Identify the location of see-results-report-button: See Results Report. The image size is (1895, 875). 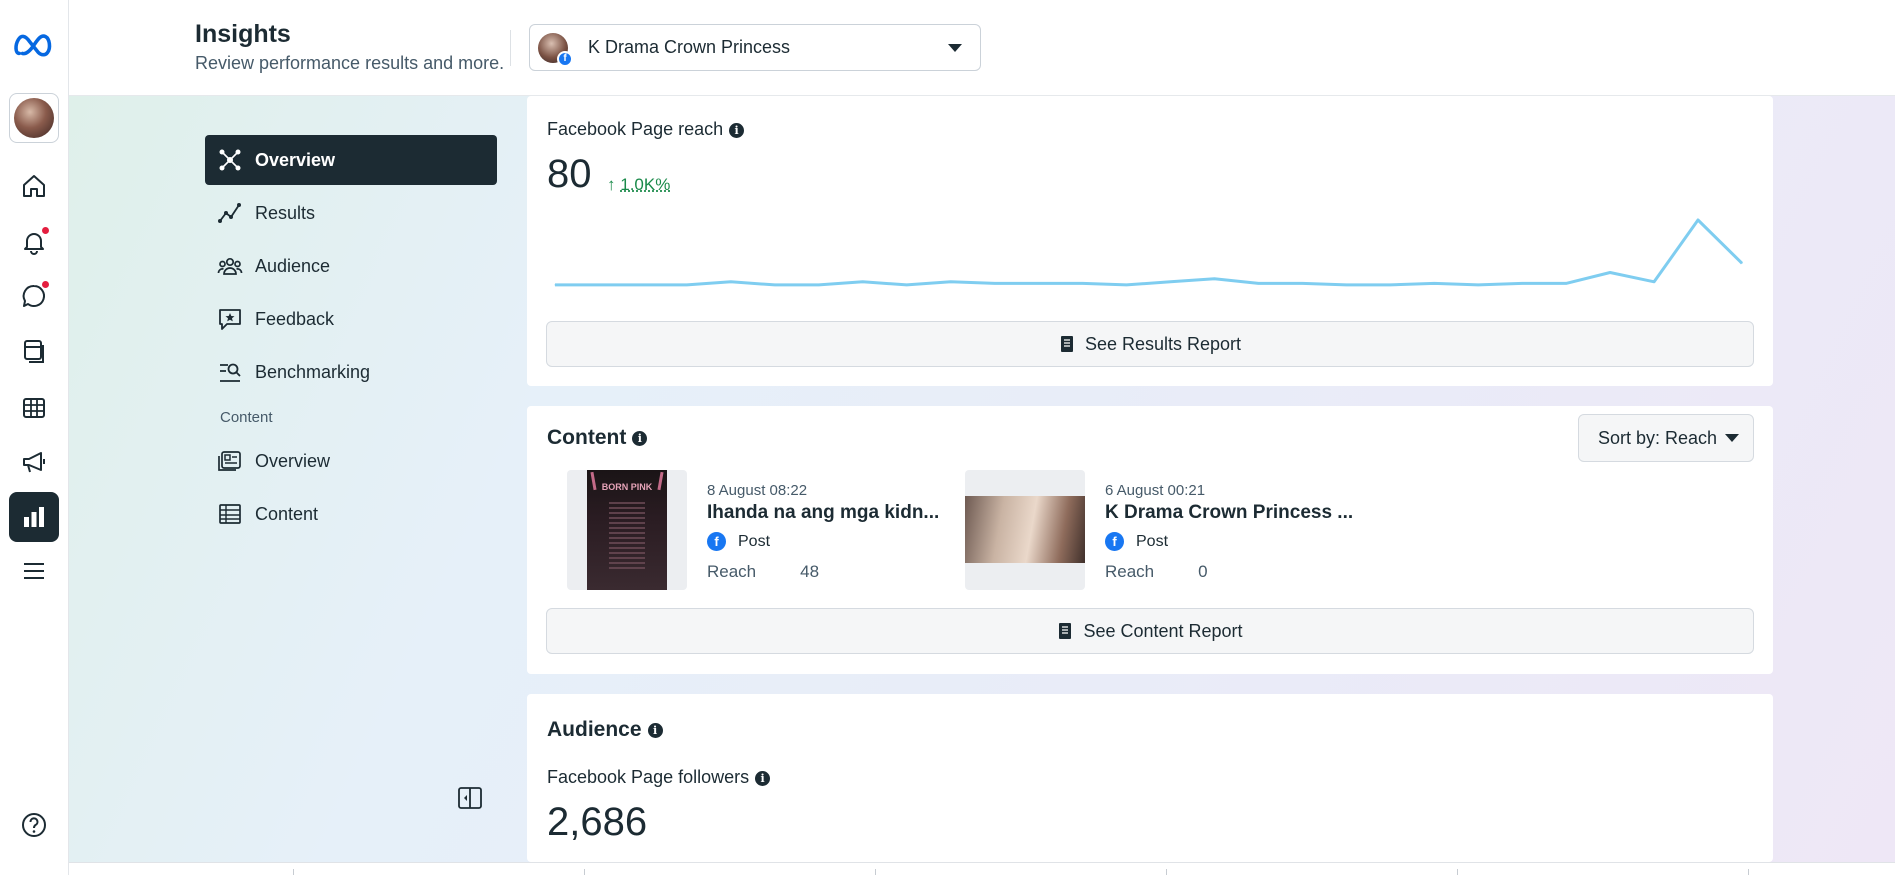
(1150, 344).